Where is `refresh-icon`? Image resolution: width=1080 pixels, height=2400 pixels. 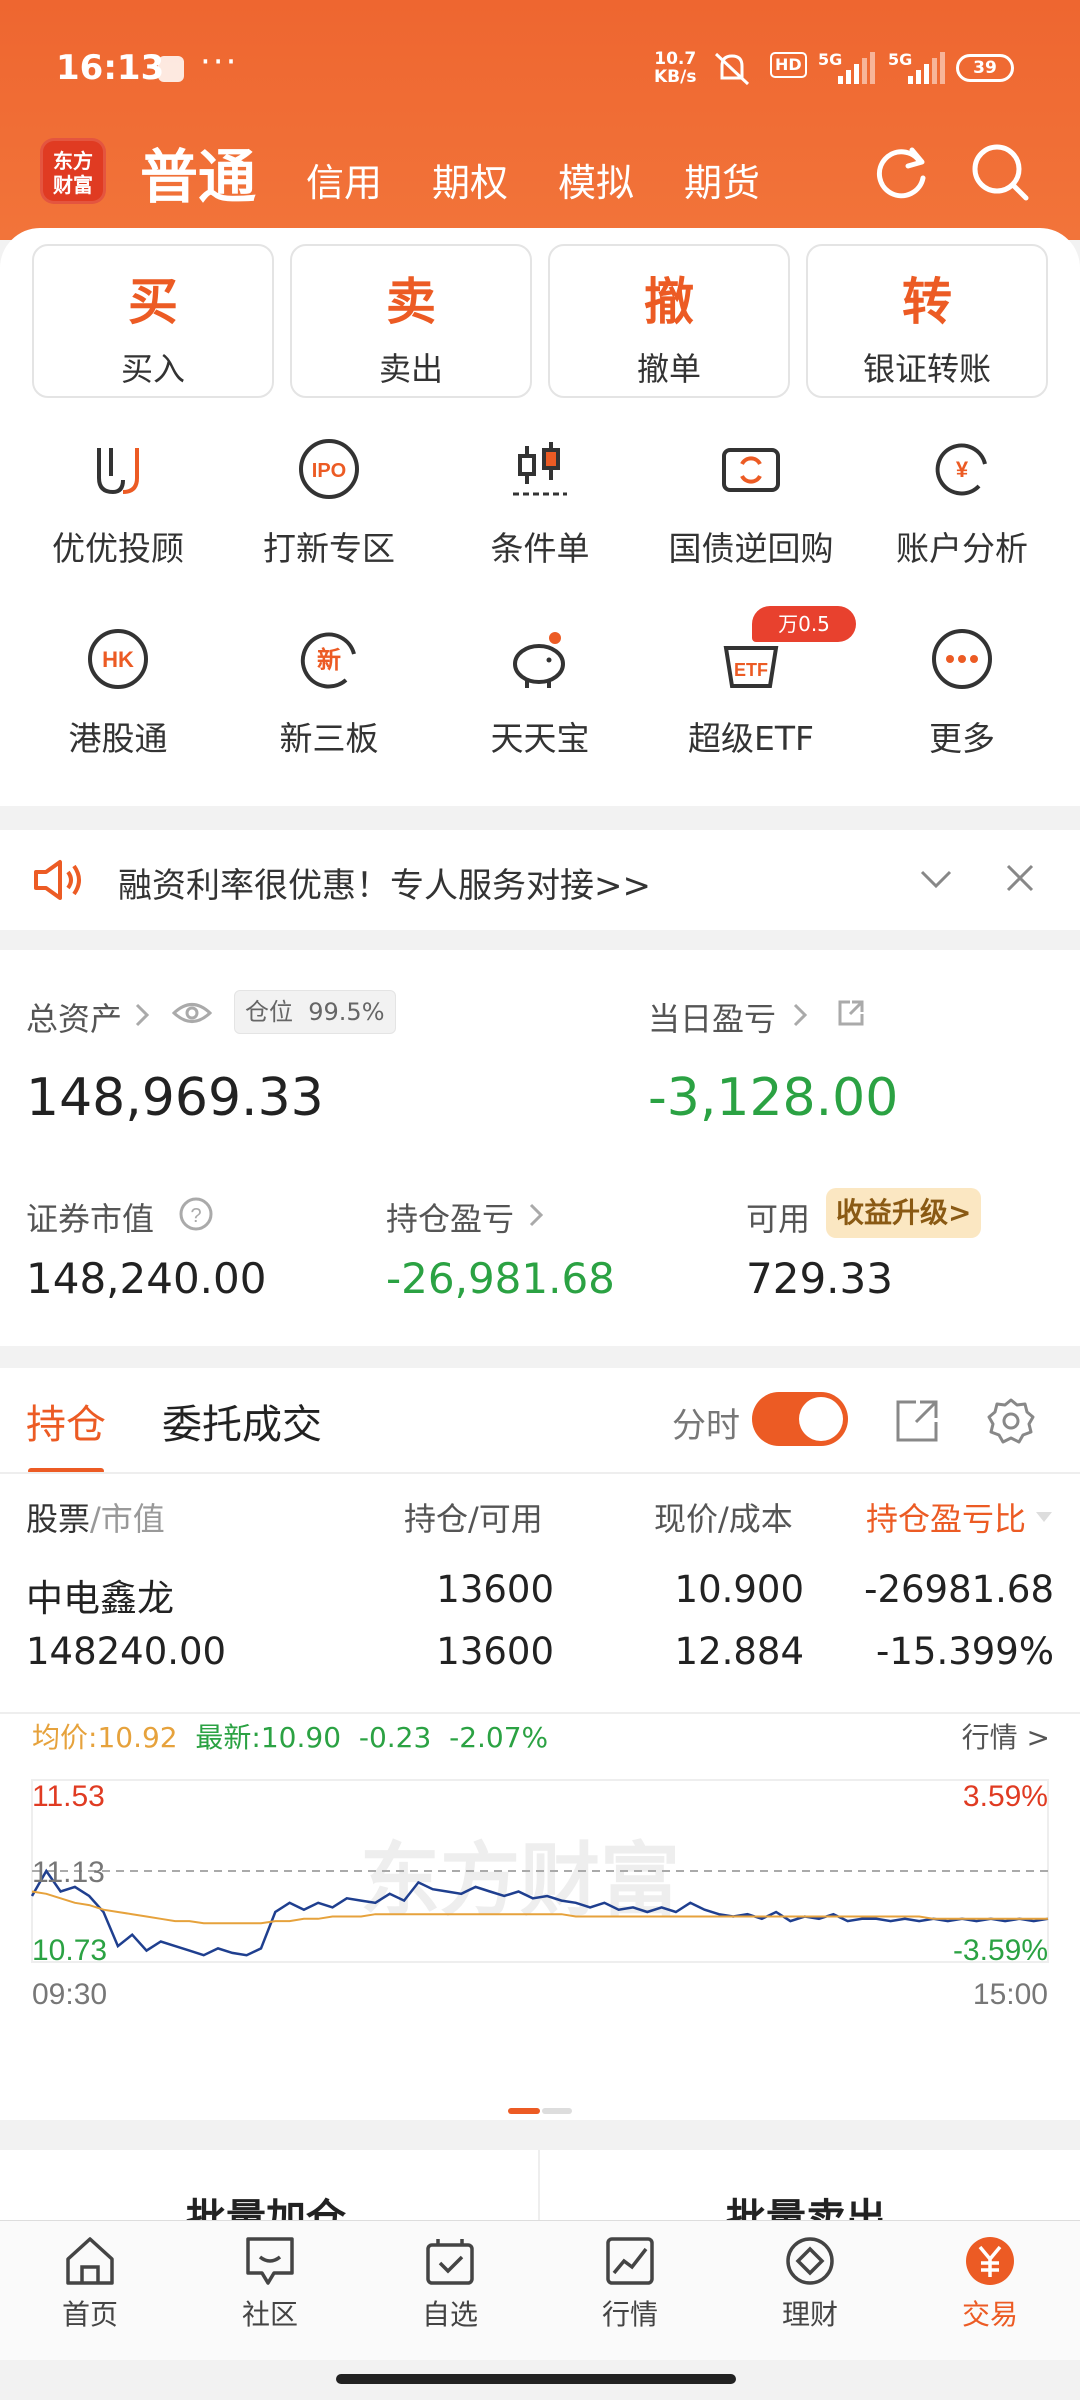
refresh-icon is located at coordinates (901, 173).